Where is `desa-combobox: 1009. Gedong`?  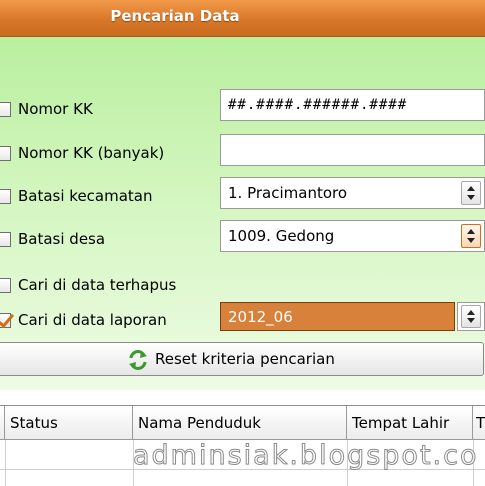 desa-combobox: 1009. Gedong is located at coordinates (352, 236).